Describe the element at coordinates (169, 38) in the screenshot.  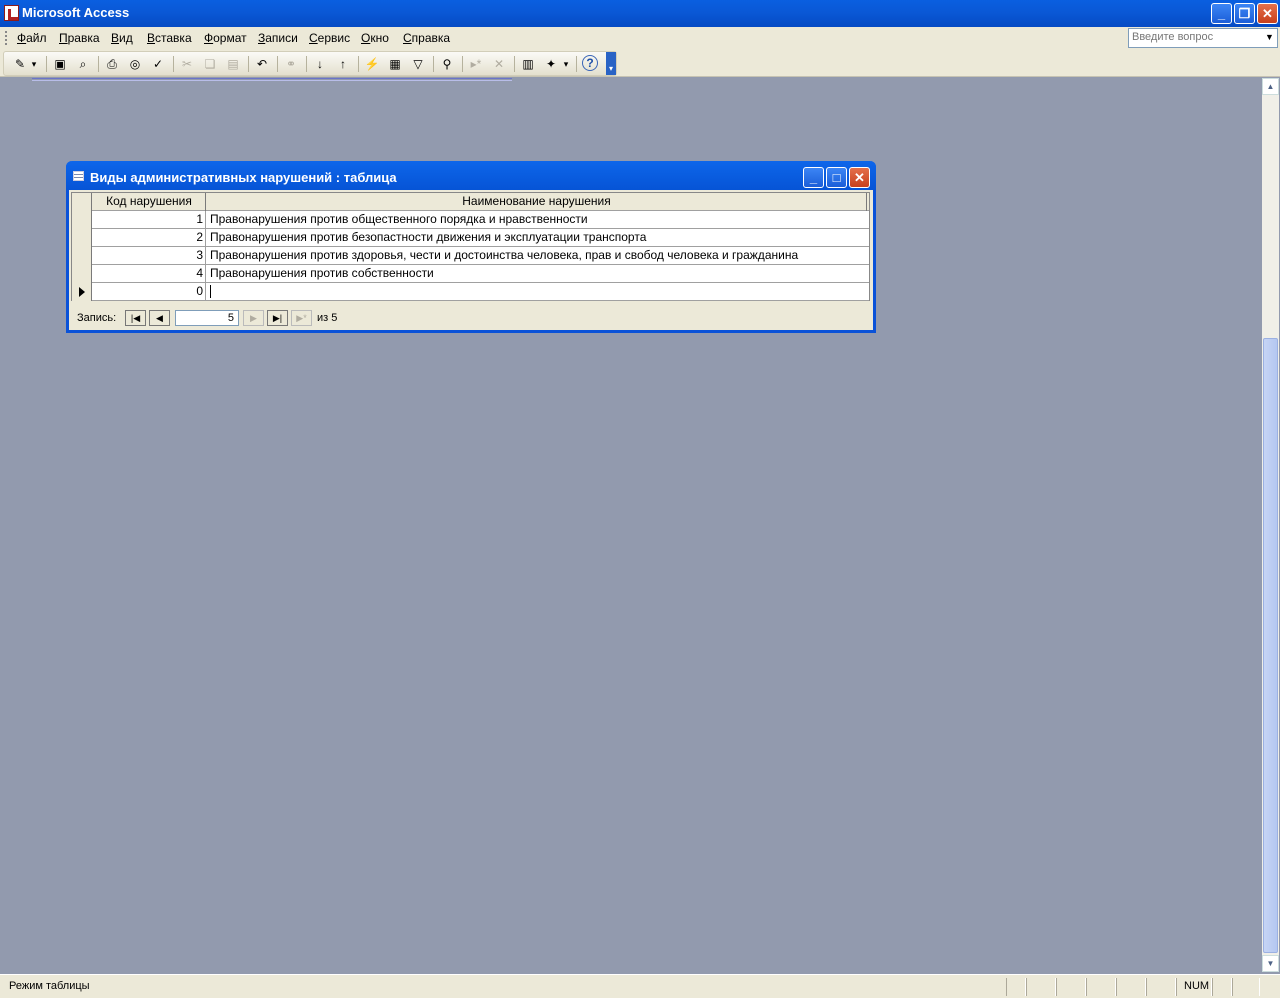
I see `menu-insert: Вставка` at that location.